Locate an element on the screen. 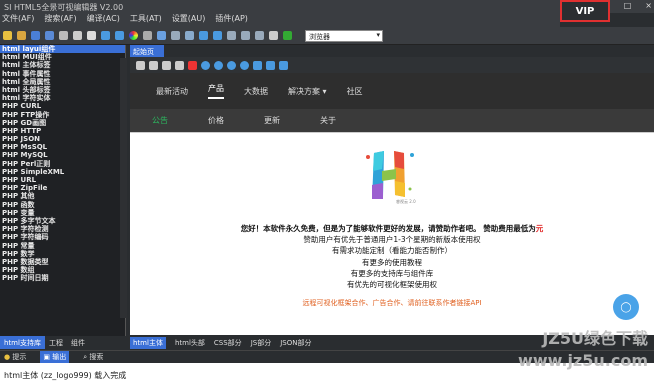  tree-item: PHP 数学 is located at coordinates (62, 254).